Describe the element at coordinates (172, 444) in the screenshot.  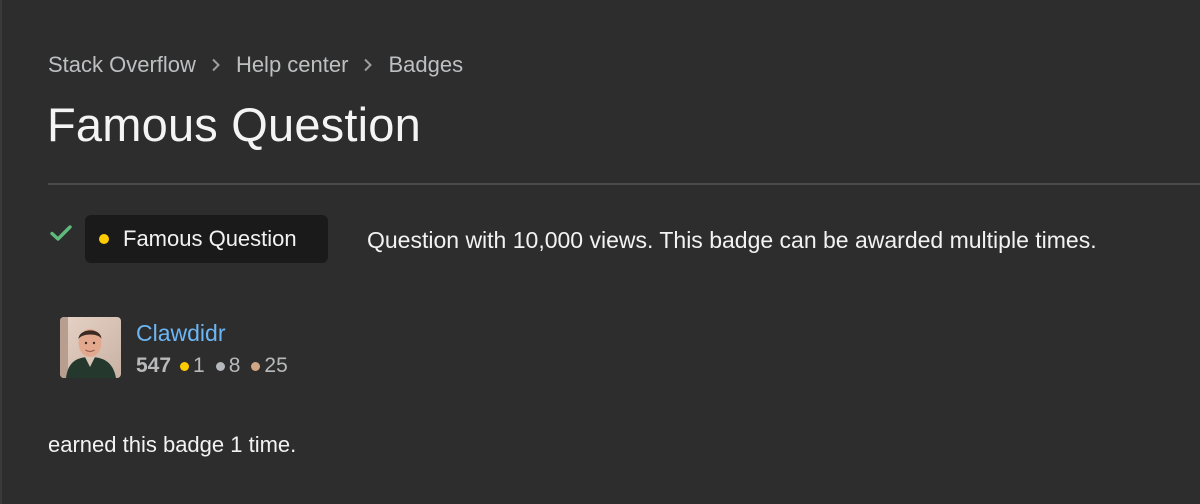
I see `earned-count-text: earned this badge 1 time.` at that location.